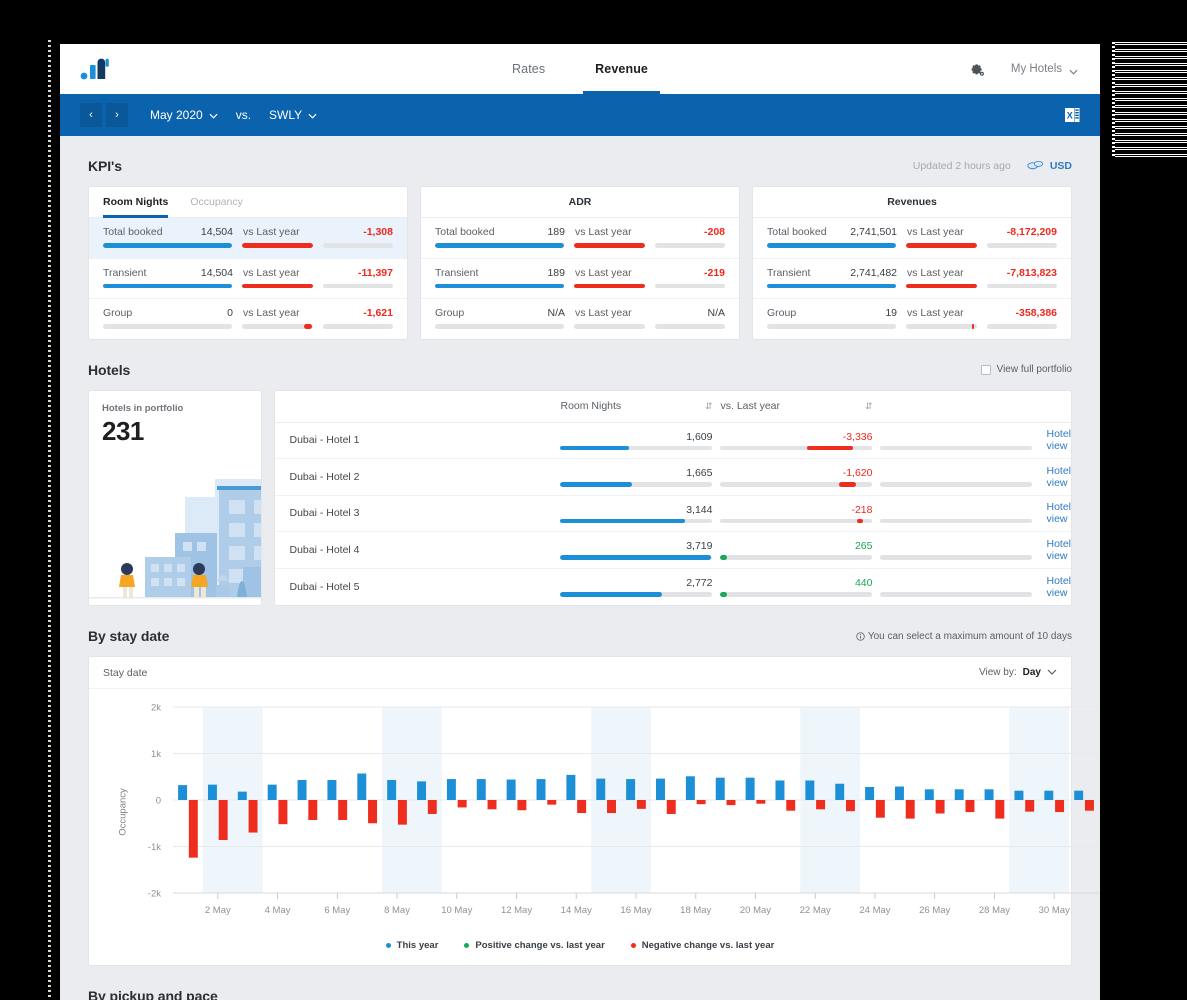  What do you see at coordinates (862, 509) in the screenshot?
I see `hotel-delta-value: -218` at bounding box center [862, 509].